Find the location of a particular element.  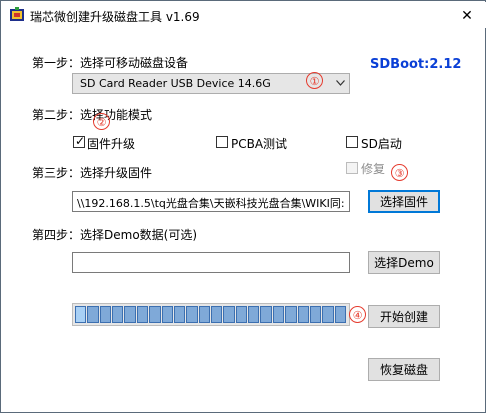

device-select-value: SD Card Reader USB Device 14.6G is located at coordinates (175, 83).